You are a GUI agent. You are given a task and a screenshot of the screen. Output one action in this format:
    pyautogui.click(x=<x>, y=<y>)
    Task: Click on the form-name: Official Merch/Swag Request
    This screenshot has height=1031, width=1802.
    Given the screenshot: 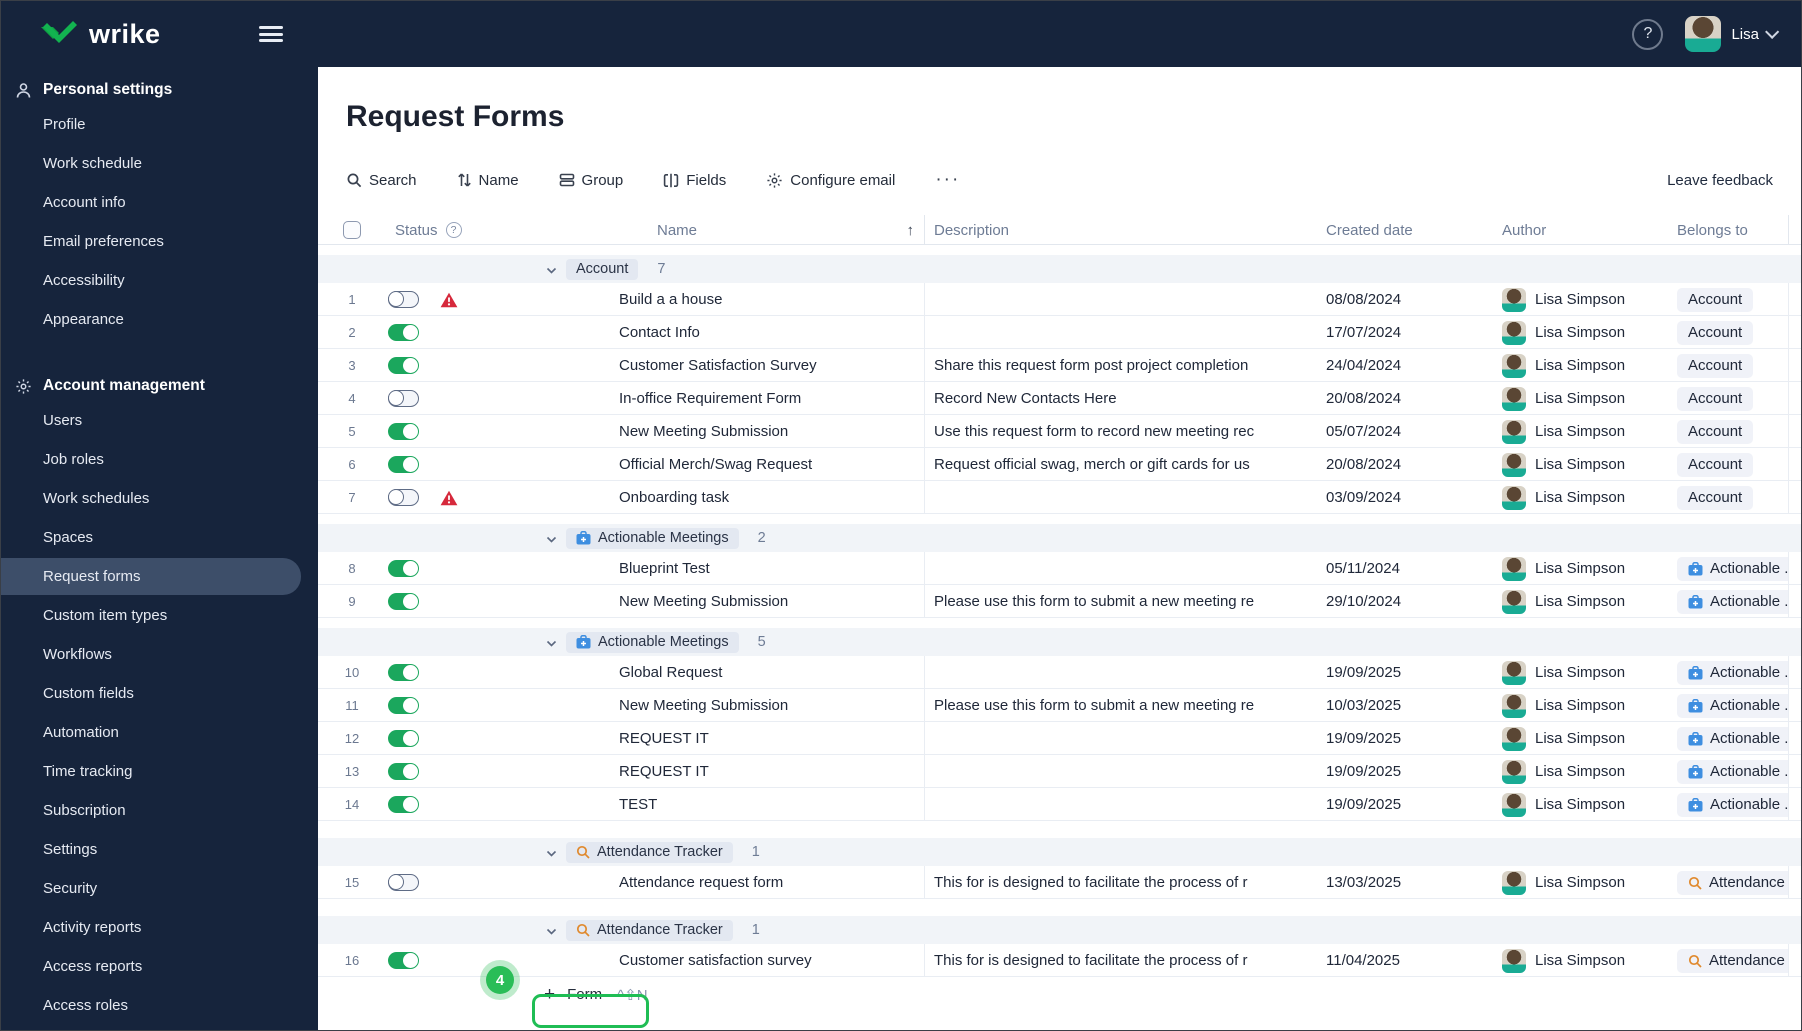 What is the action you would take?
    pyautogui.click(x=735, y=464)
    